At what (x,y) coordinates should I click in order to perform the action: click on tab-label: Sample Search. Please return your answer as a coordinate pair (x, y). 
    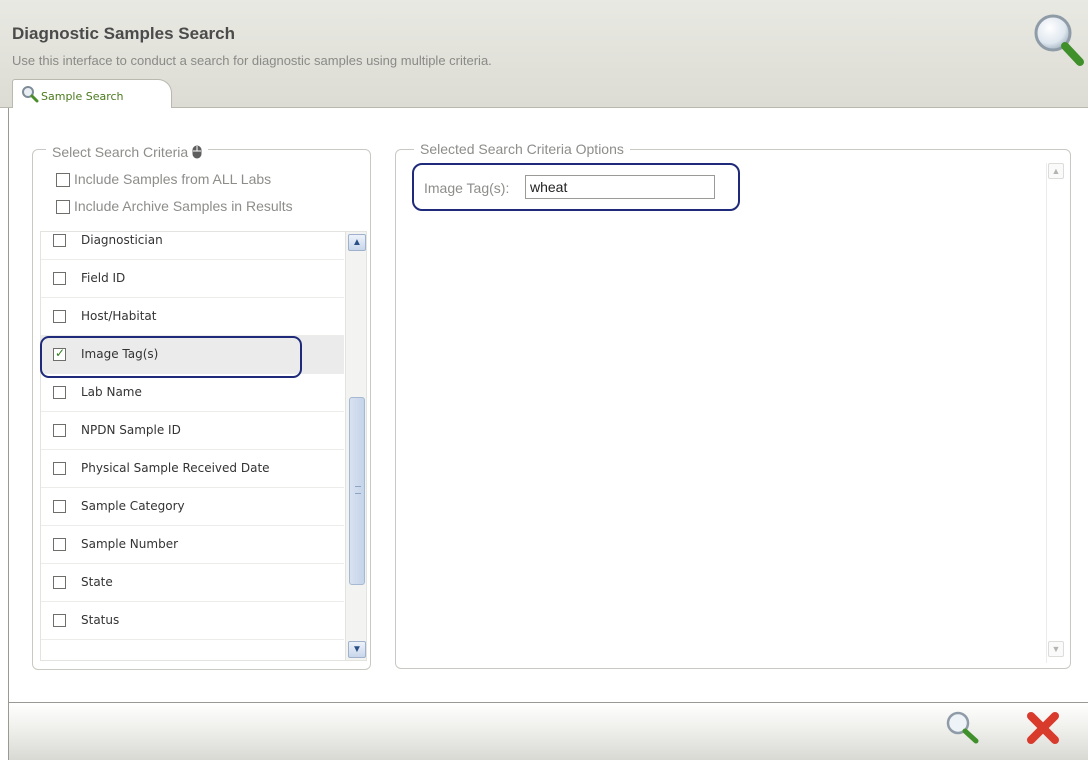
    Looking at the image, I should click on (82, 96).